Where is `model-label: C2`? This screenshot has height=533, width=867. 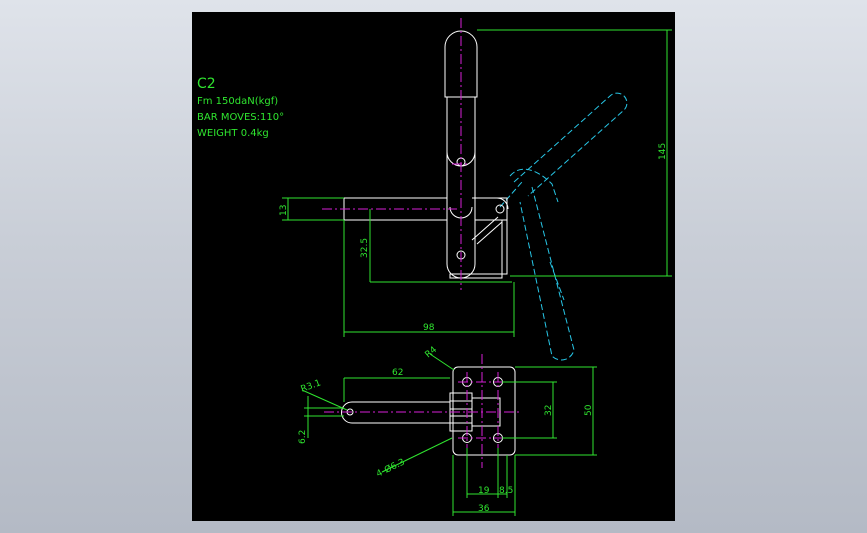 model-label: C2 is located at coordinates (206, 84).